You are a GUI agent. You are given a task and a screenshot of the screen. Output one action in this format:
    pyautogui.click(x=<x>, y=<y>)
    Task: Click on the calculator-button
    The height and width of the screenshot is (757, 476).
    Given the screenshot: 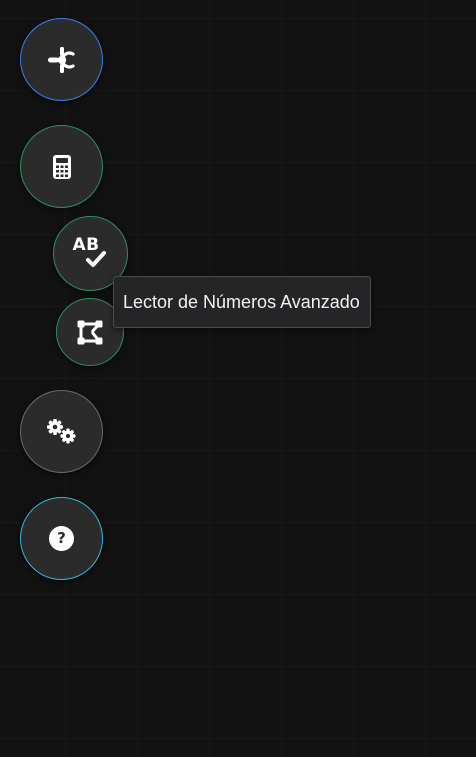 What is the action you would take?
    pyautogui.click(x=61, y=166)
    